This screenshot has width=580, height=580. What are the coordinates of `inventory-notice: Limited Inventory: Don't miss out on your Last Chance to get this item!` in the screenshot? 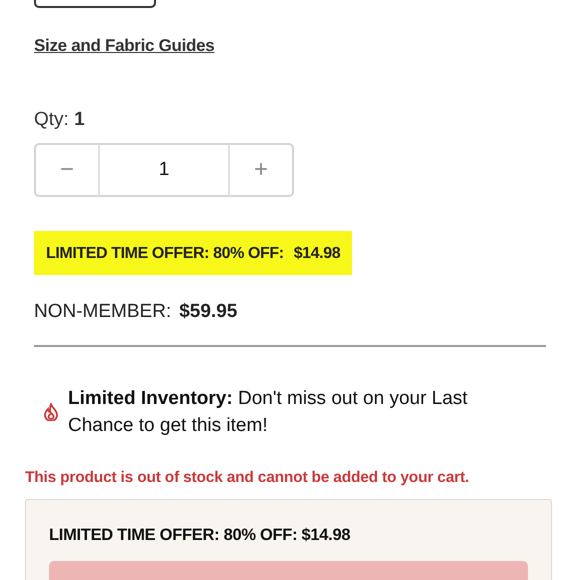 It's located at (268, 412).